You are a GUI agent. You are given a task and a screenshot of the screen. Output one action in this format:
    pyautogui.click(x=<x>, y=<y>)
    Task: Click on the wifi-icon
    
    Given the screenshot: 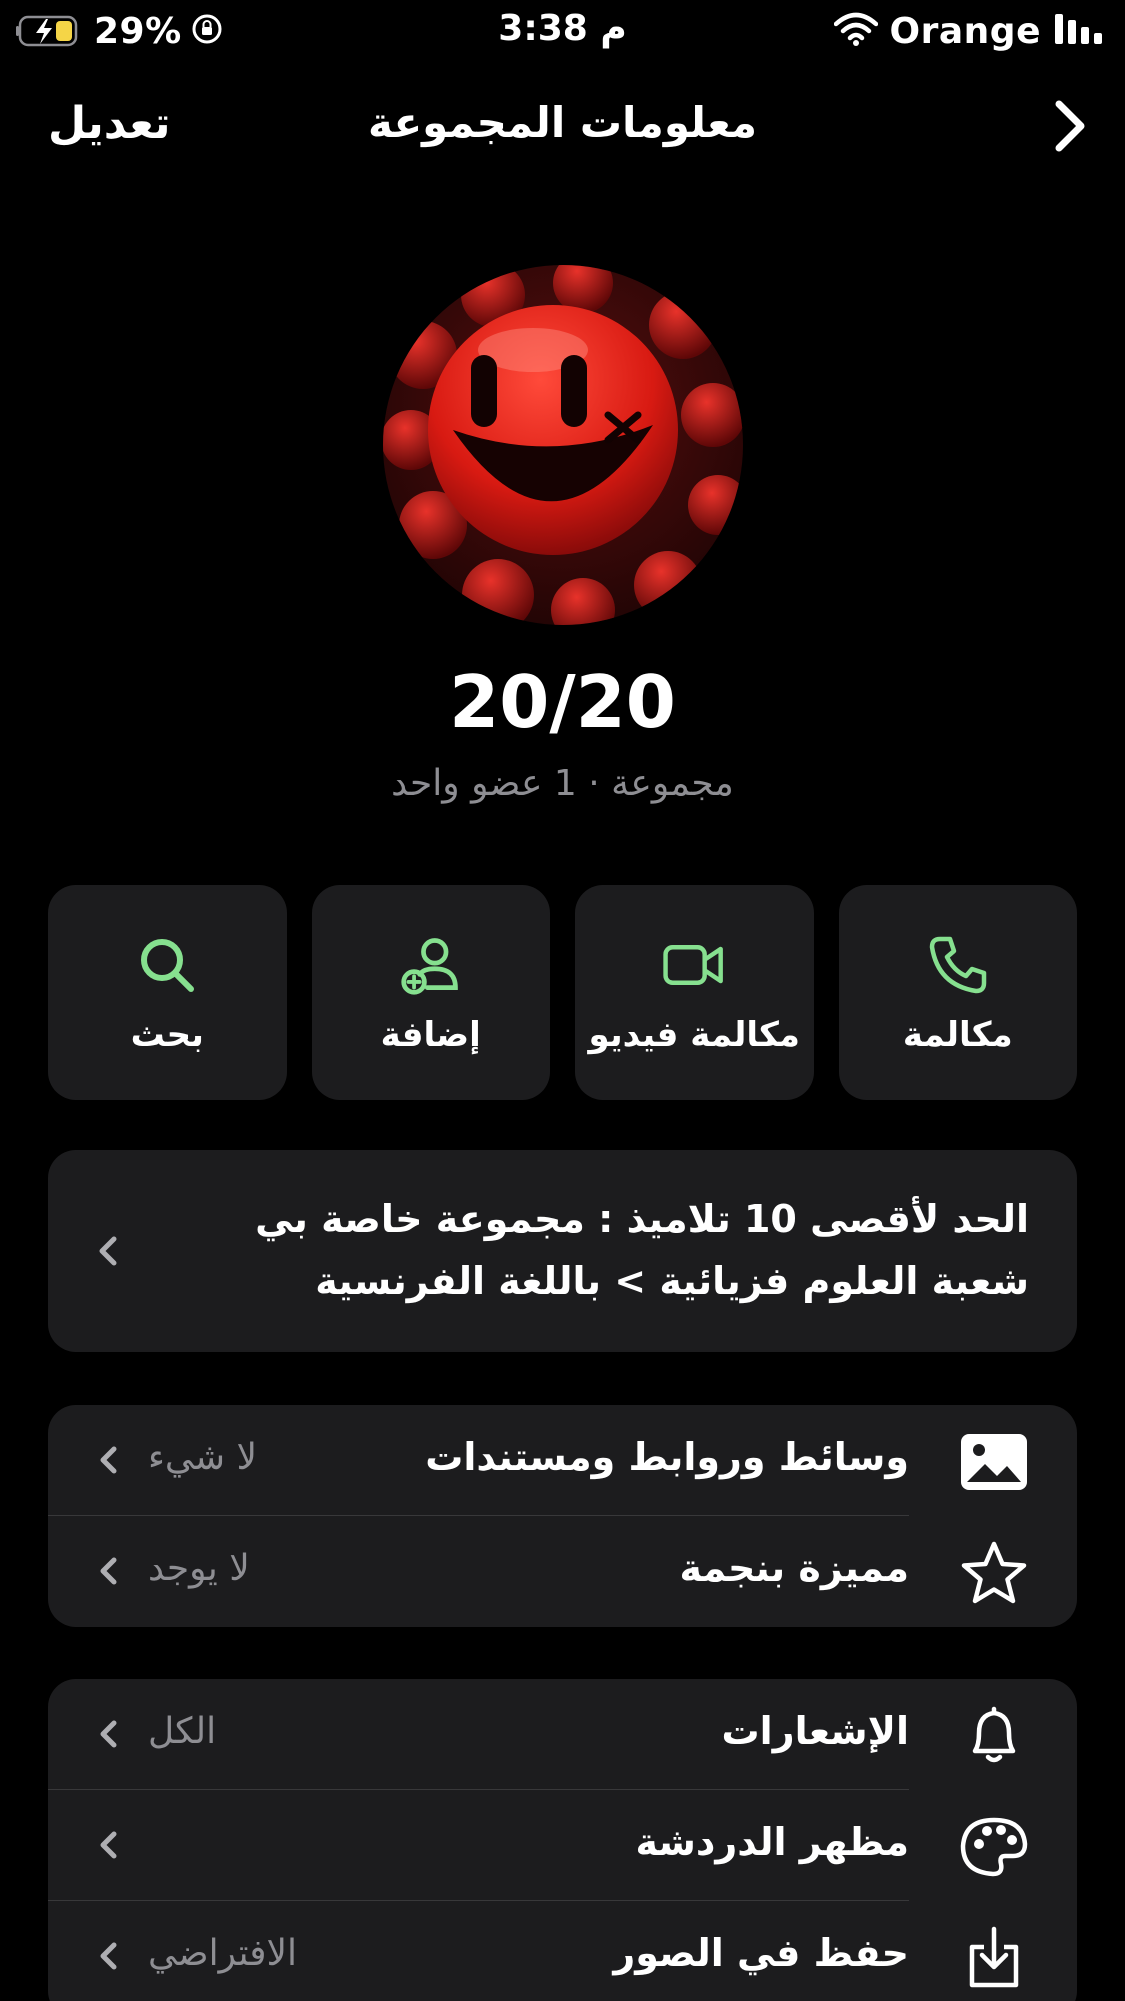 What is the action you would take?
    pyautogui.click(x=855, y=31)
    